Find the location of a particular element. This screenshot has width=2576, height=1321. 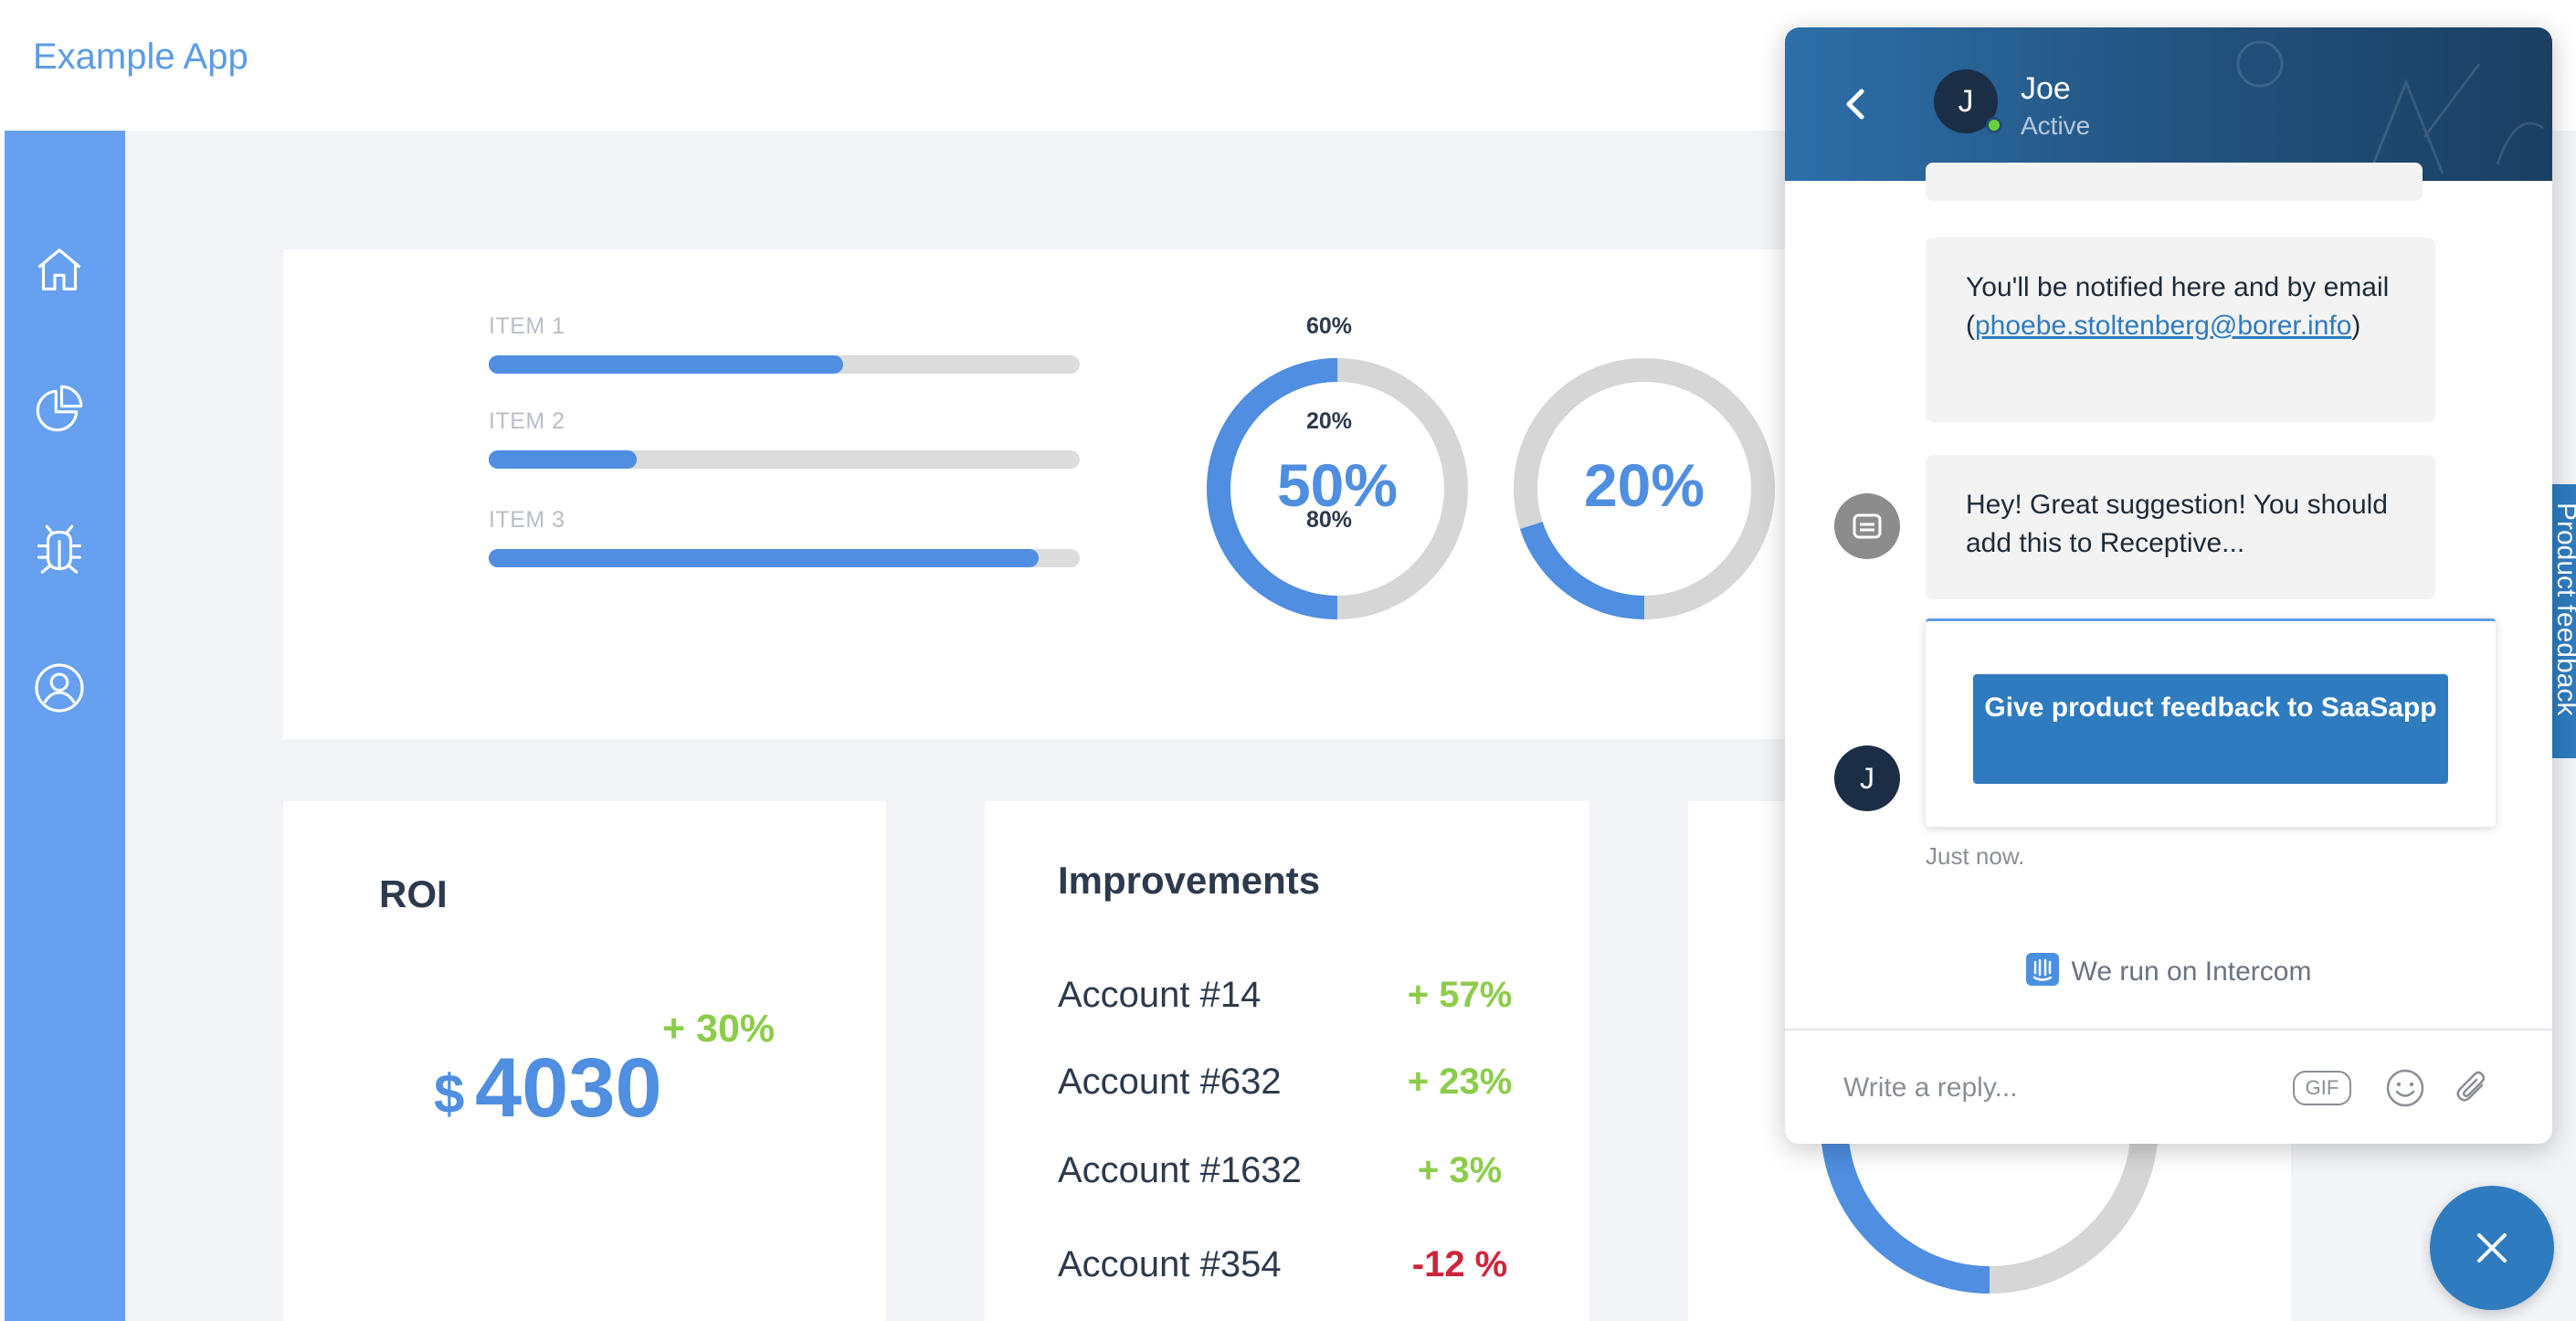

back-button is located at coordinates (1854, 104).